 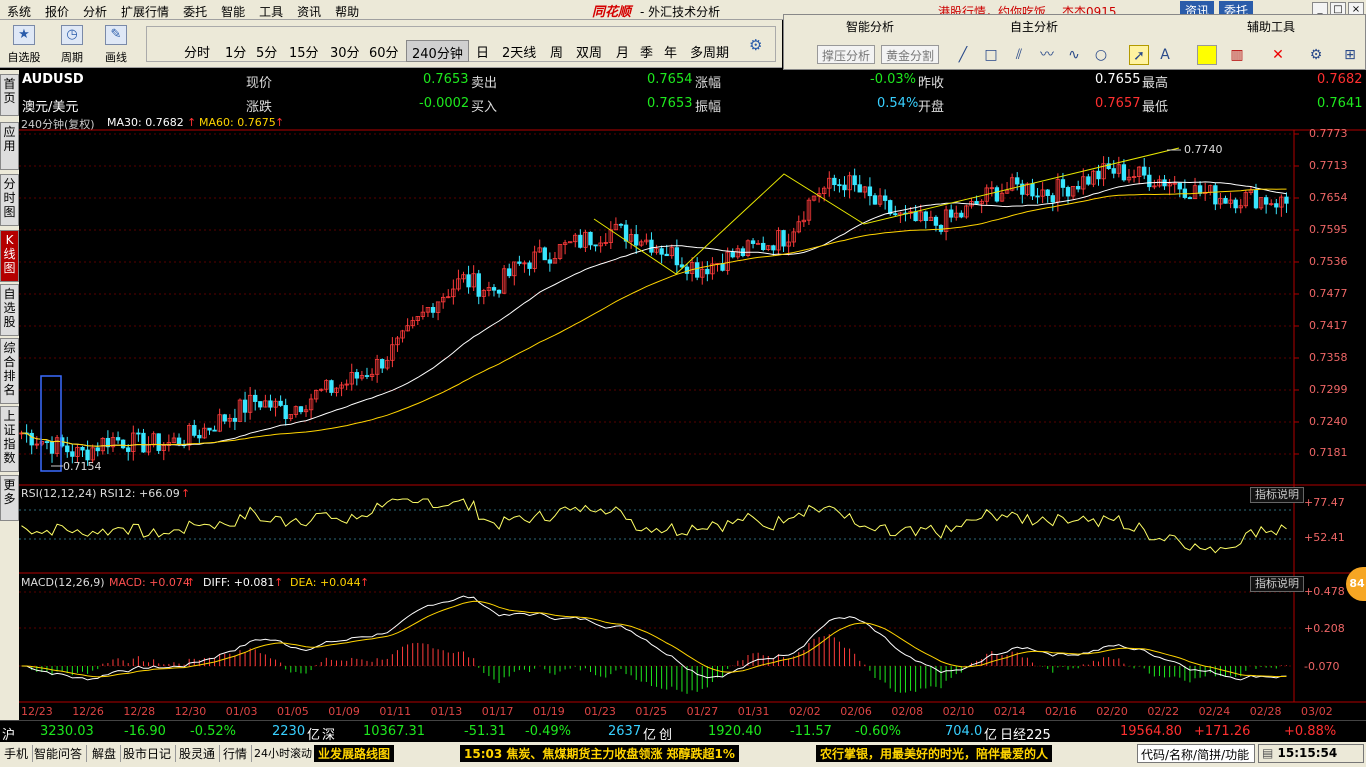 I want to click on menu-help: 帮助, so click(x=347, y=10).